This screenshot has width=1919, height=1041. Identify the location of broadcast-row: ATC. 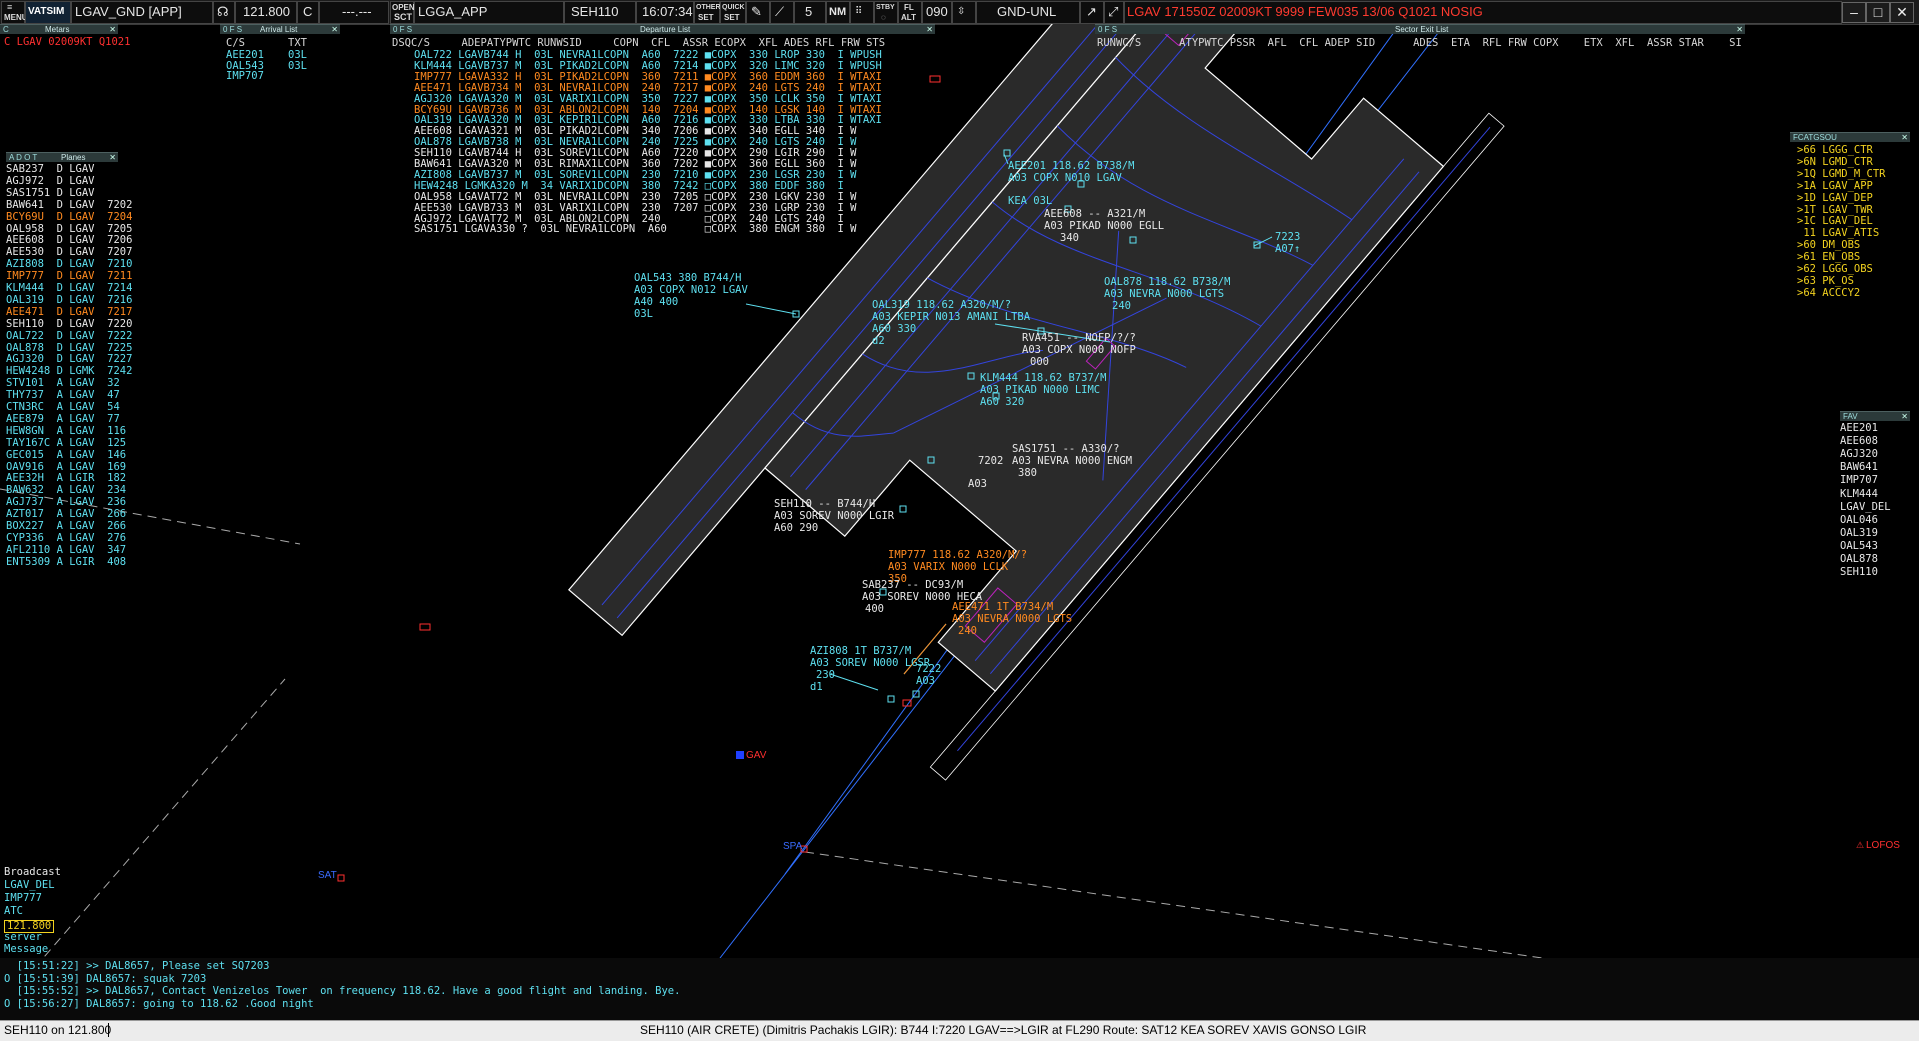
(13, 911).